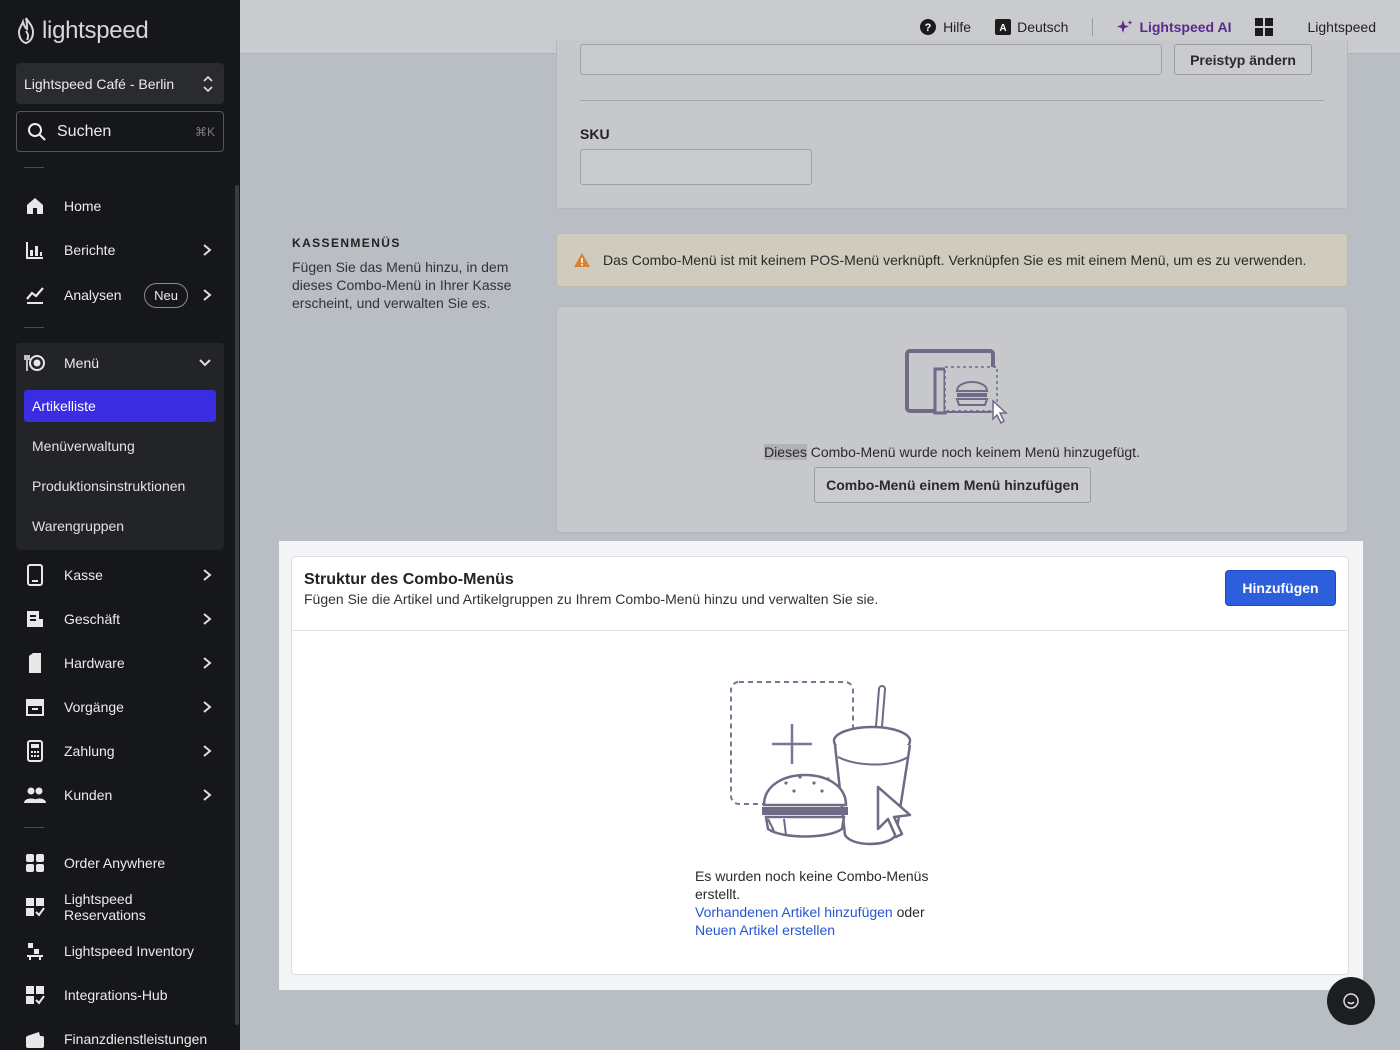 Image resolution: width=1400 pixels, height=1050 pixels. I want to click on sidebar-scrollbar, so click(237, 605).